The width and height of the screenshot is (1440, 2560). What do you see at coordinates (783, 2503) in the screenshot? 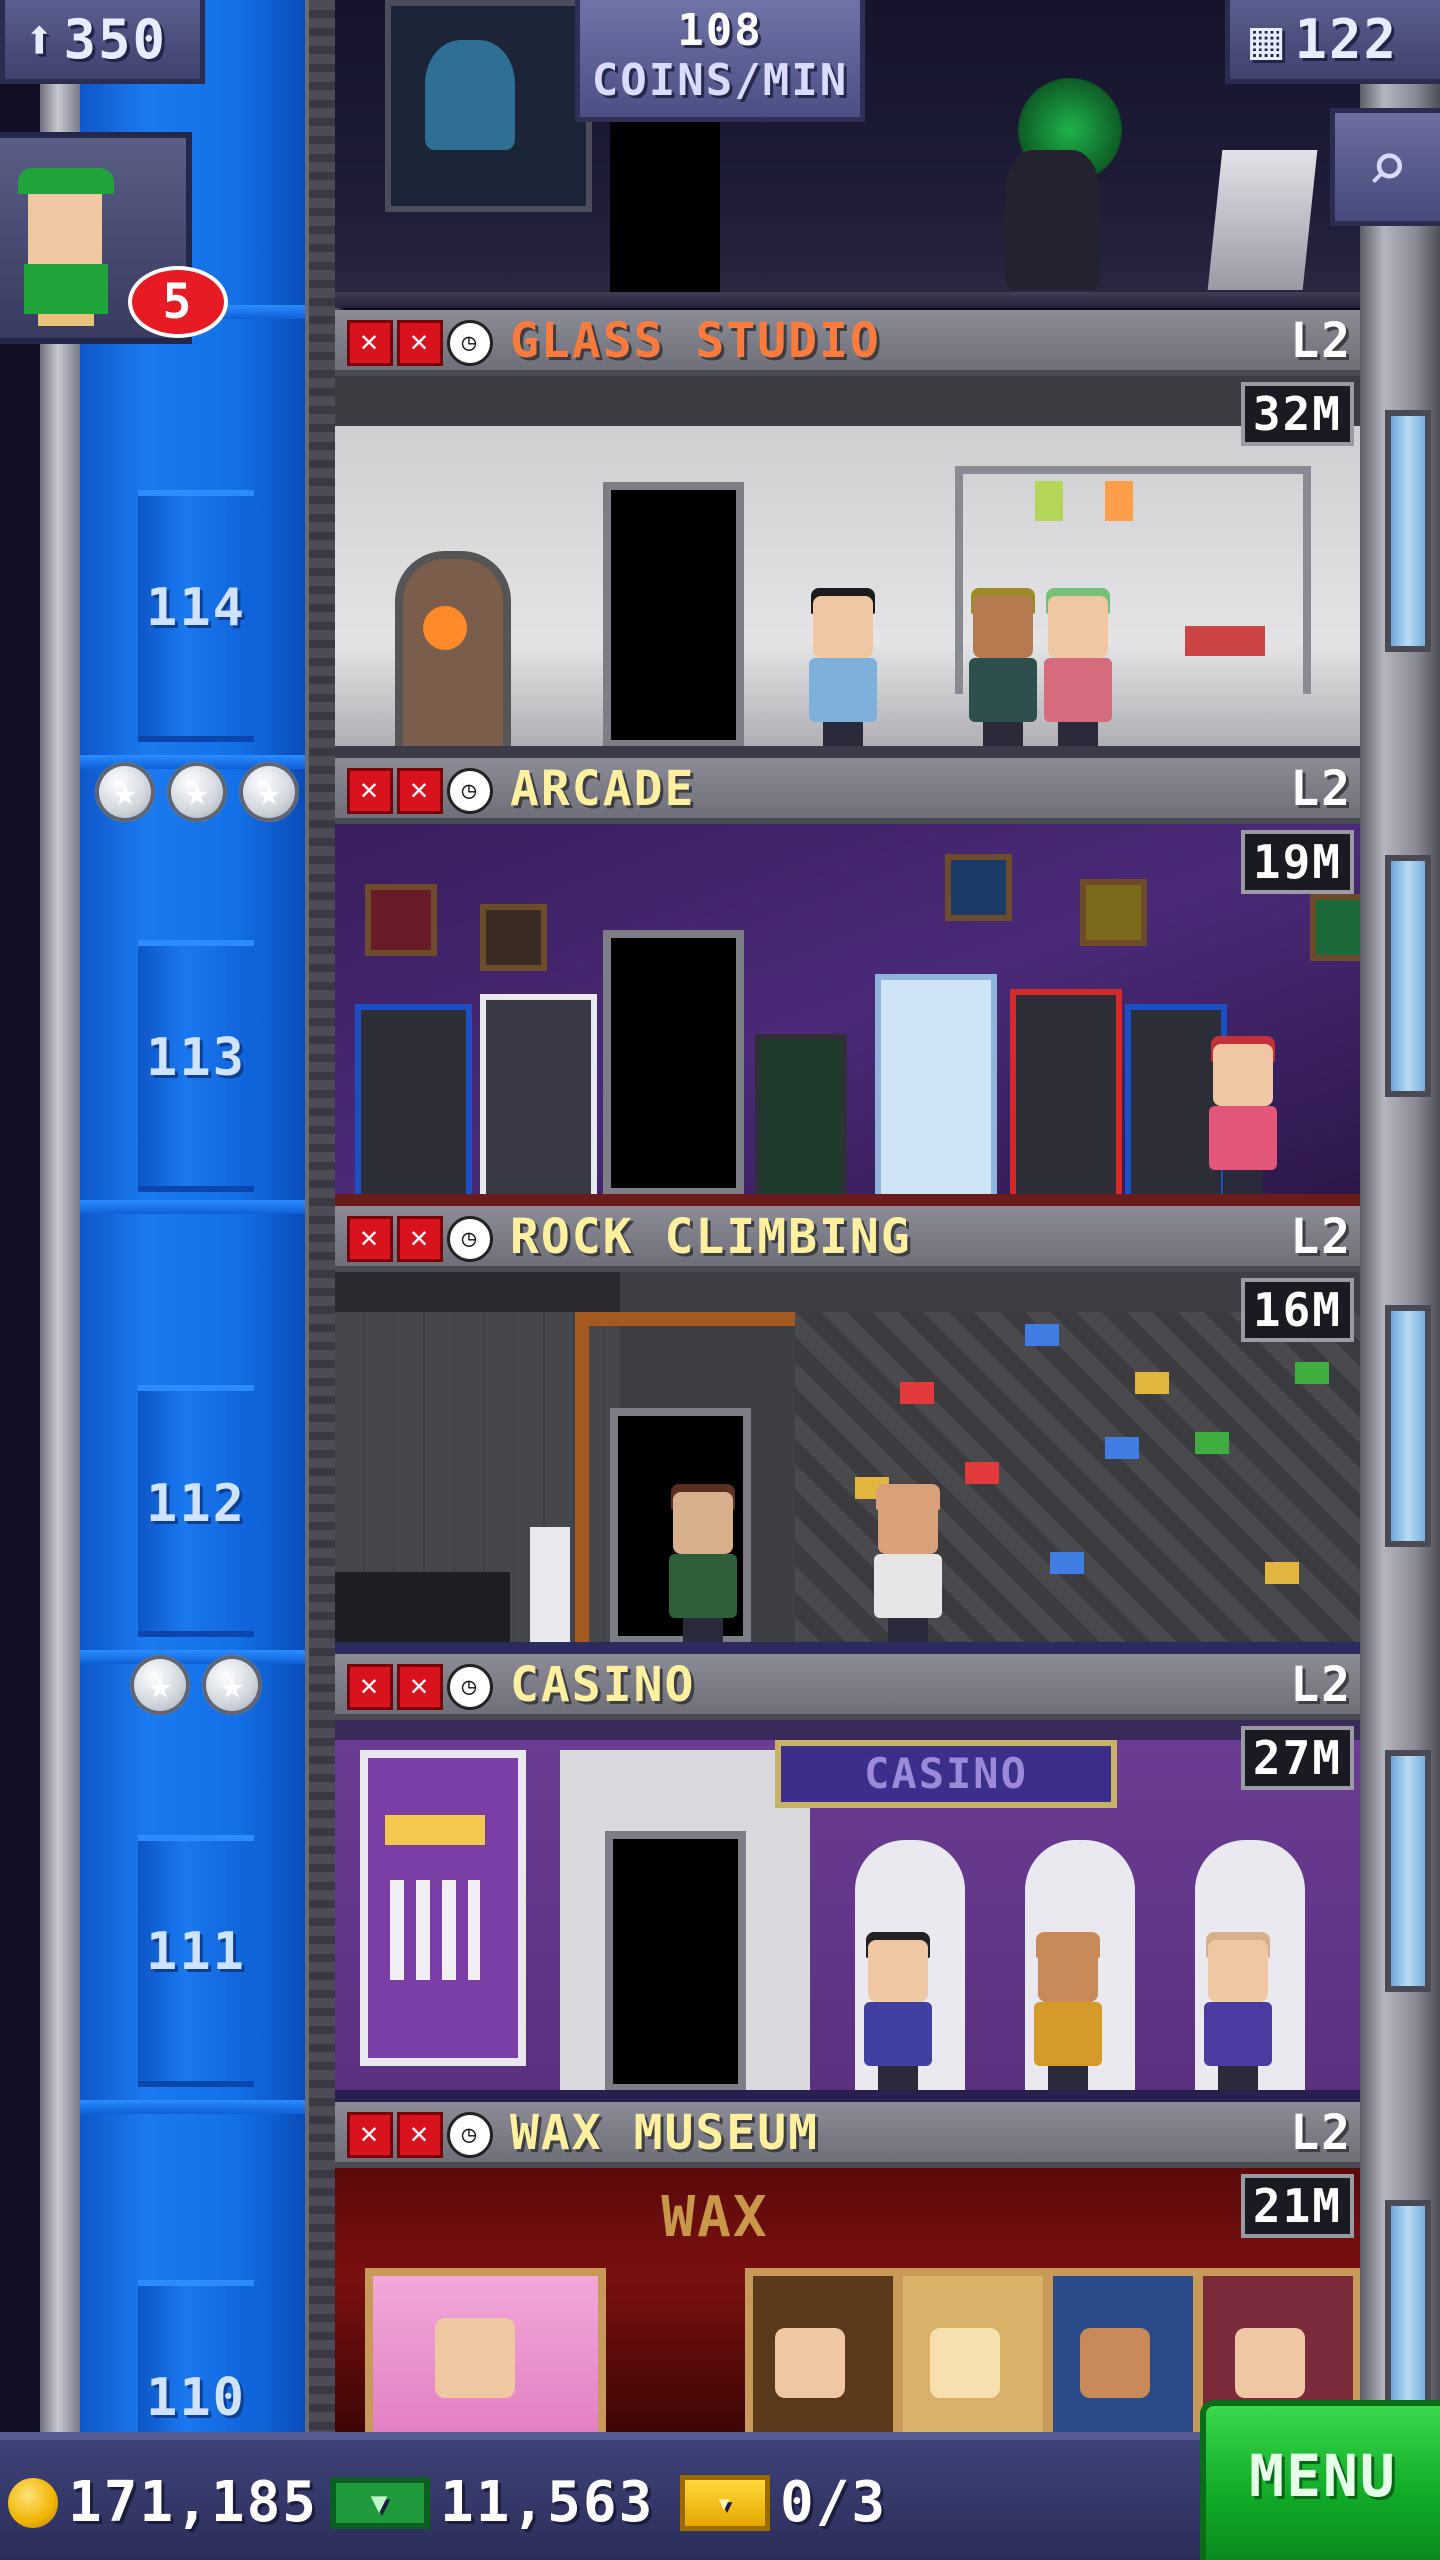
I see `tickets-display: ▾ 0/3` at bounding box center [783, 2503].